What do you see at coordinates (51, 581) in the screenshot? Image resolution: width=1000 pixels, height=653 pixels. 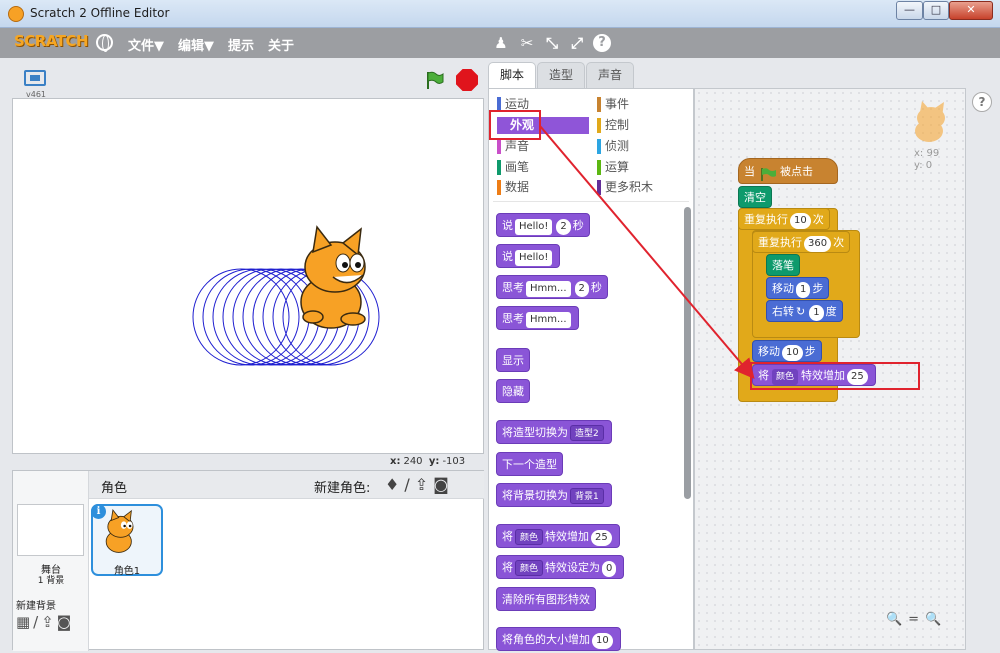 I see `backdrop-count: 1 背景` at bounding box center [51, 581].